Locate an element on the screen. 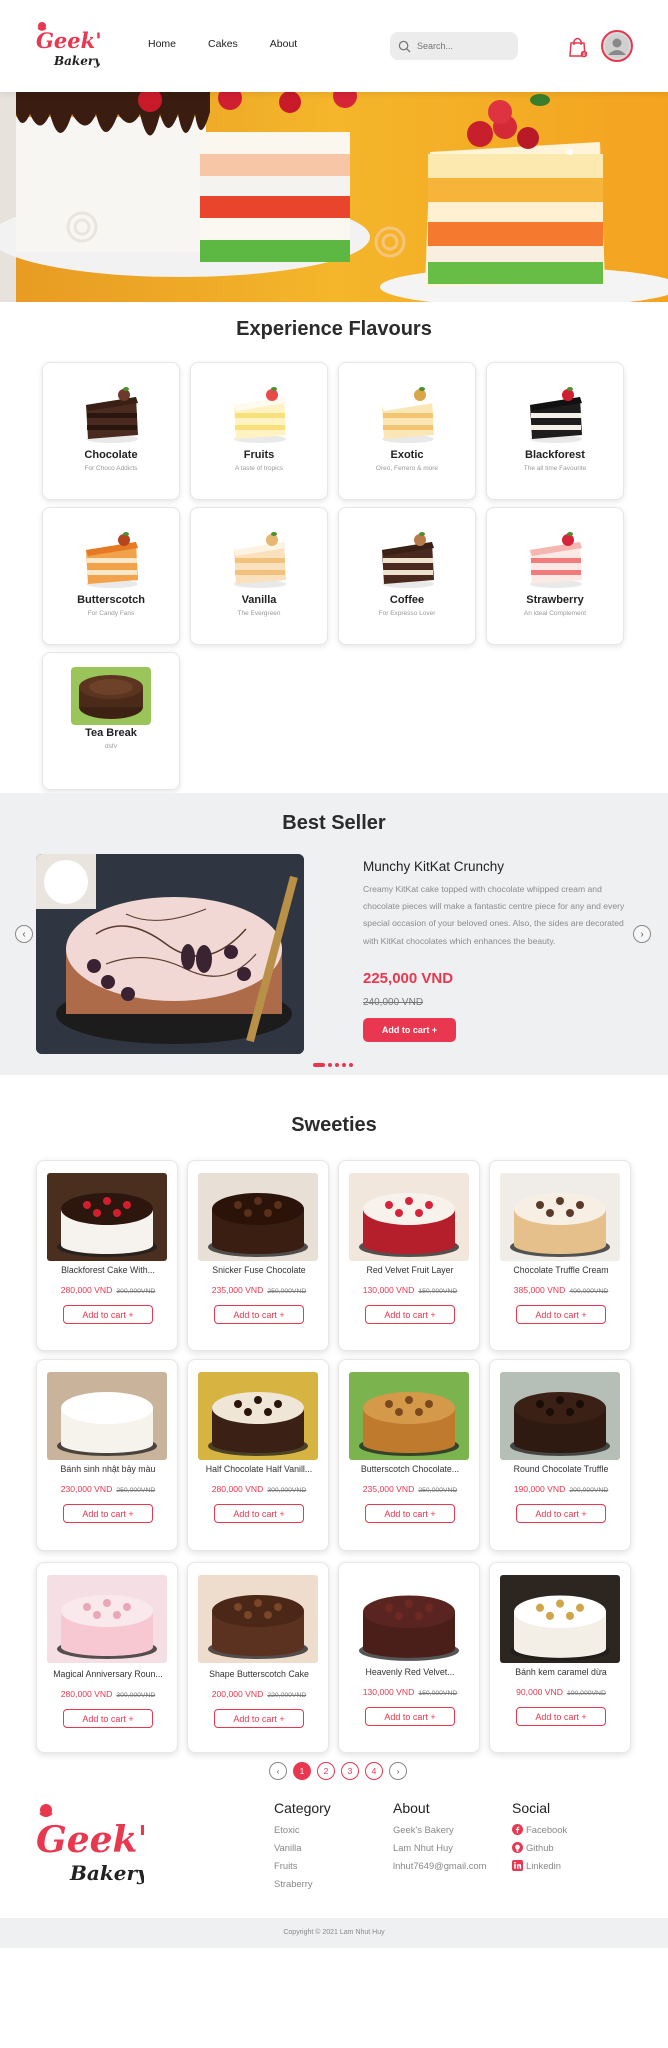 This screenshot has width=668, height=2048. nav-home: Home is located at coordinates (162, 44).